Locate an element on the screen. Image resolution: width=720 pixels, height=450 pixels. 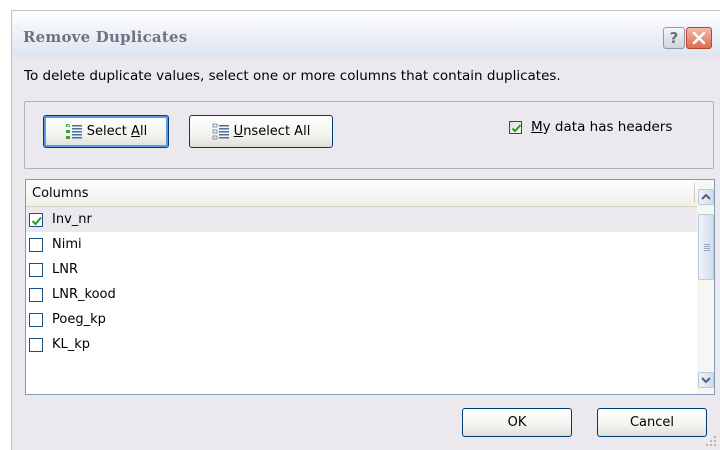
select-all-label: Select All is located at coordinates (117, 131).